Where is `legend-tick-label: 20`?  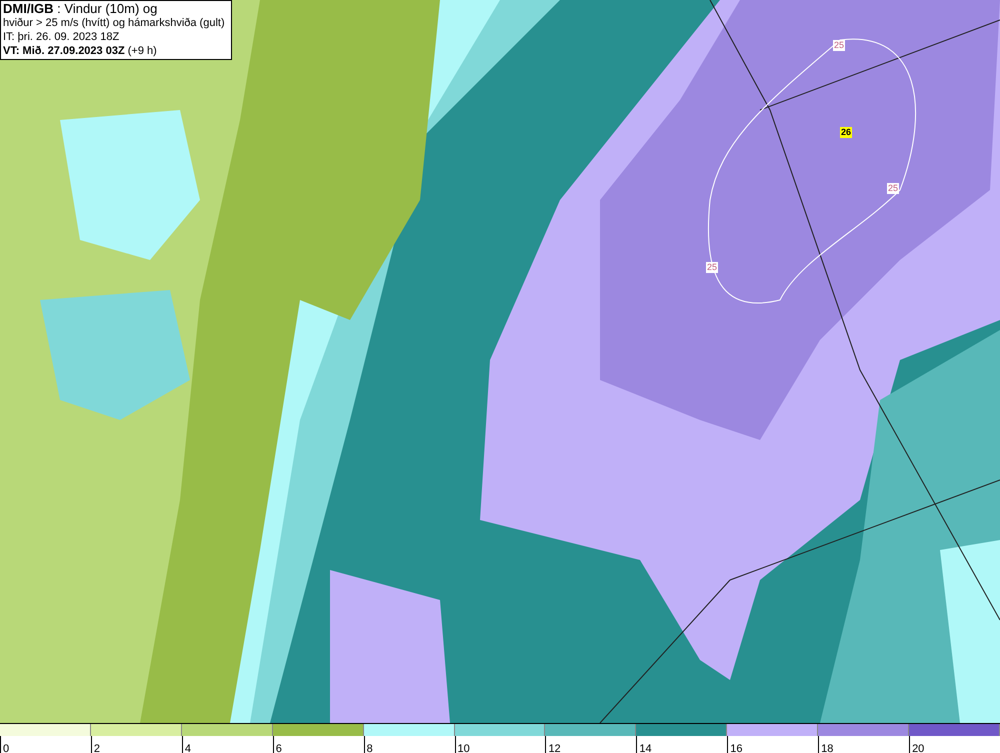 legend-tick-label: 20 is located at coordinates (917, 748).